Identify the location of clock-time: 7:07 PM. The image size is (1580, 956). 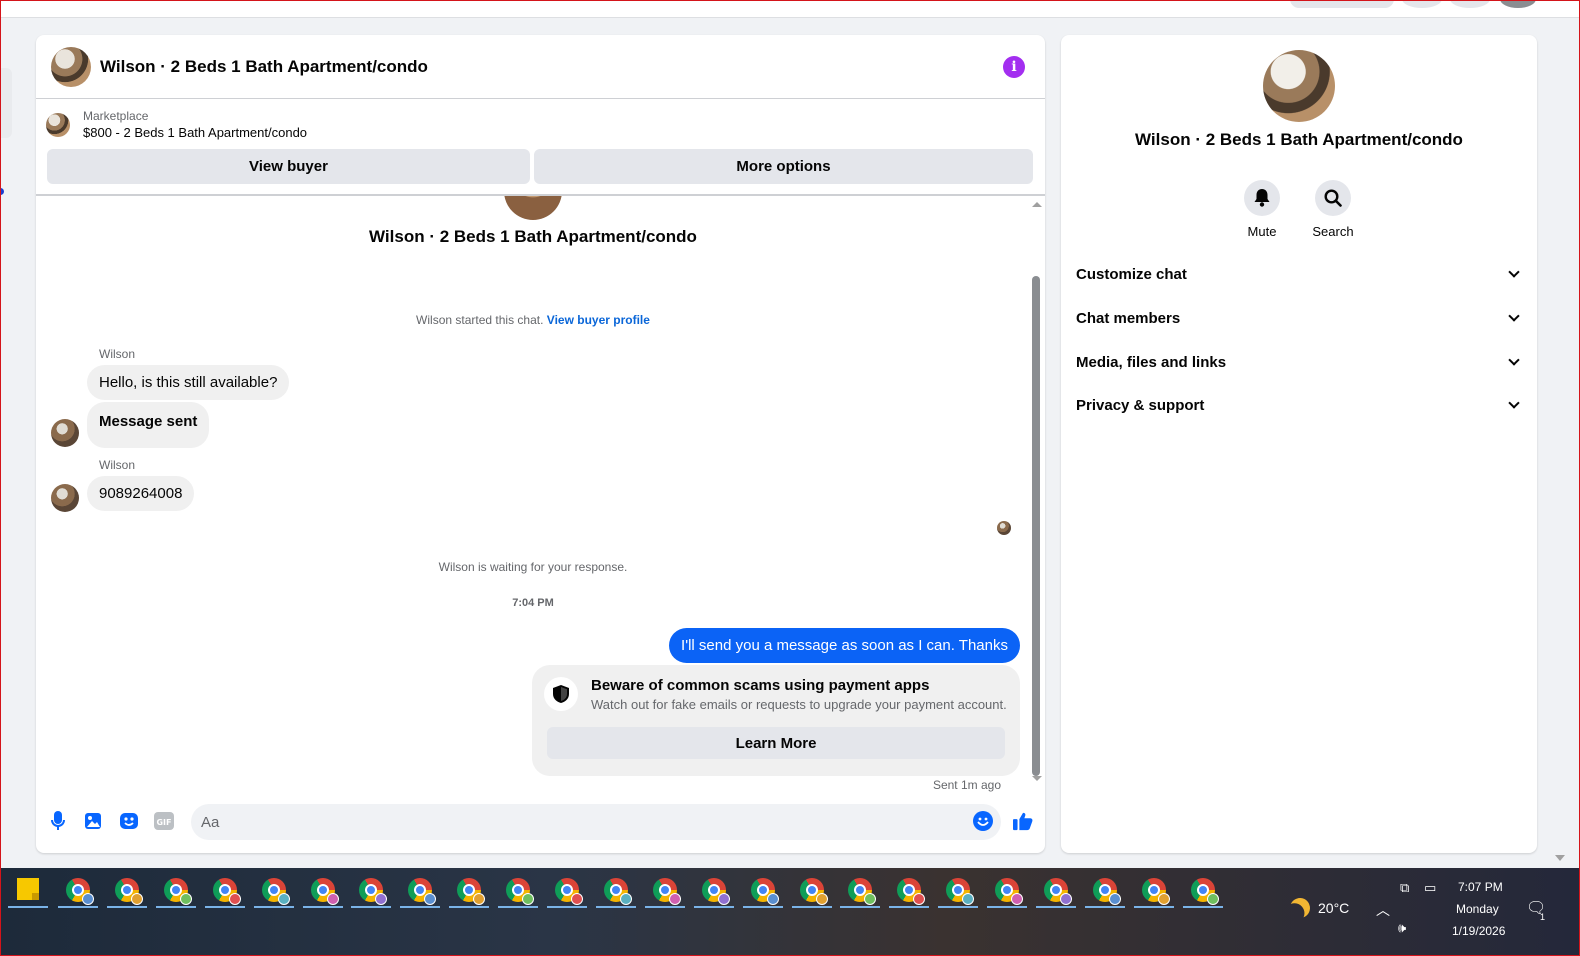
(1480, 887).